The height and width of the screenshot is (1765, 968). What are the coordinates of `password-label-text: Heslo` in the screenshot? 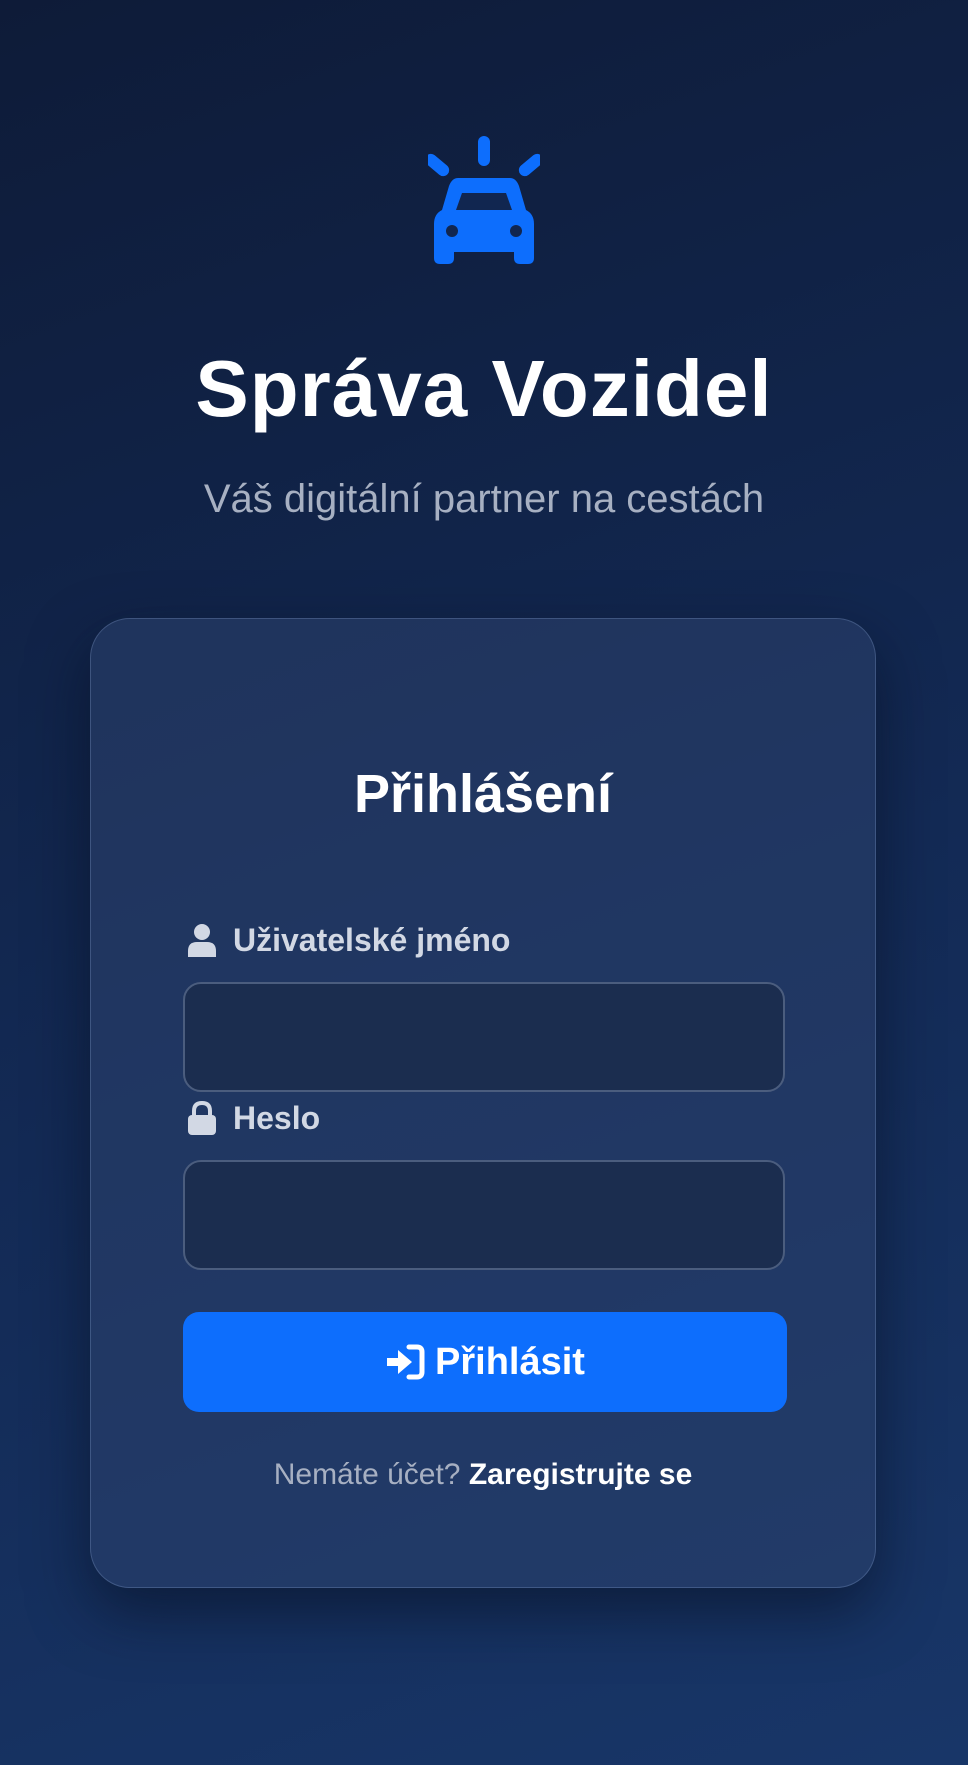 It's located at (277, 1117).